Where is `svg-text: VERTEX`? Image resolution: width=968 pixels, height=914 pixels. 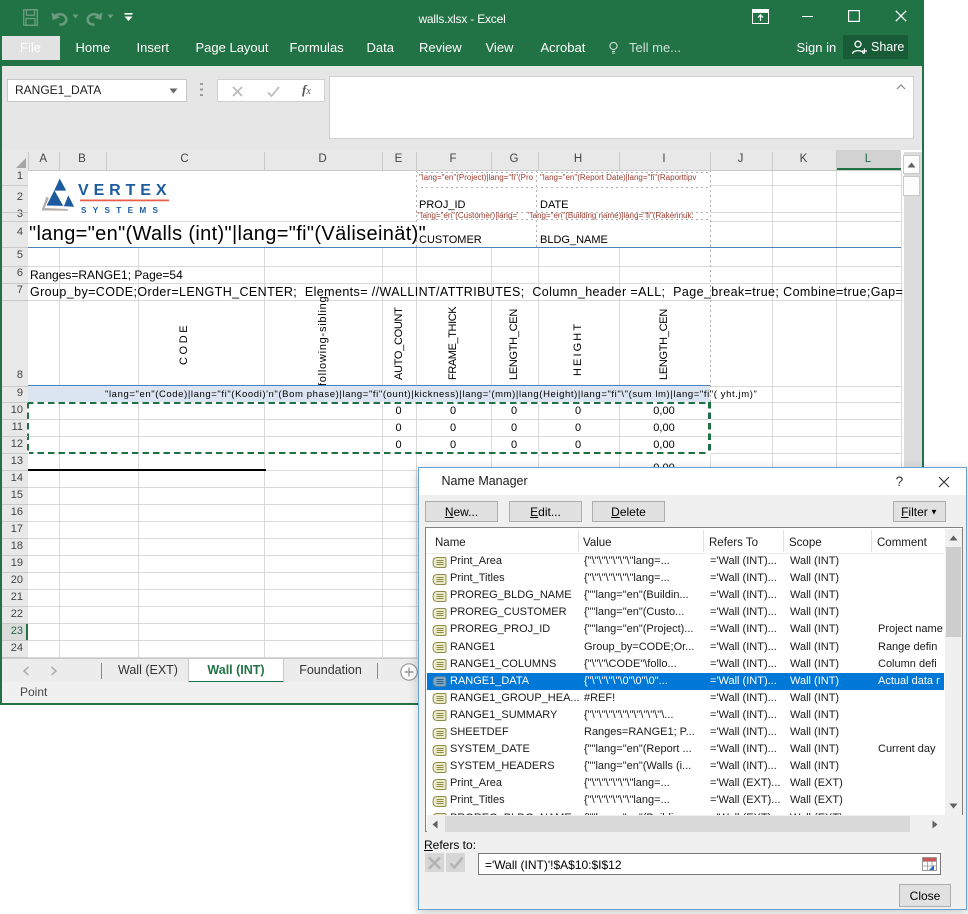 svg-text: VERTEX is located at coordinates (124, 190).